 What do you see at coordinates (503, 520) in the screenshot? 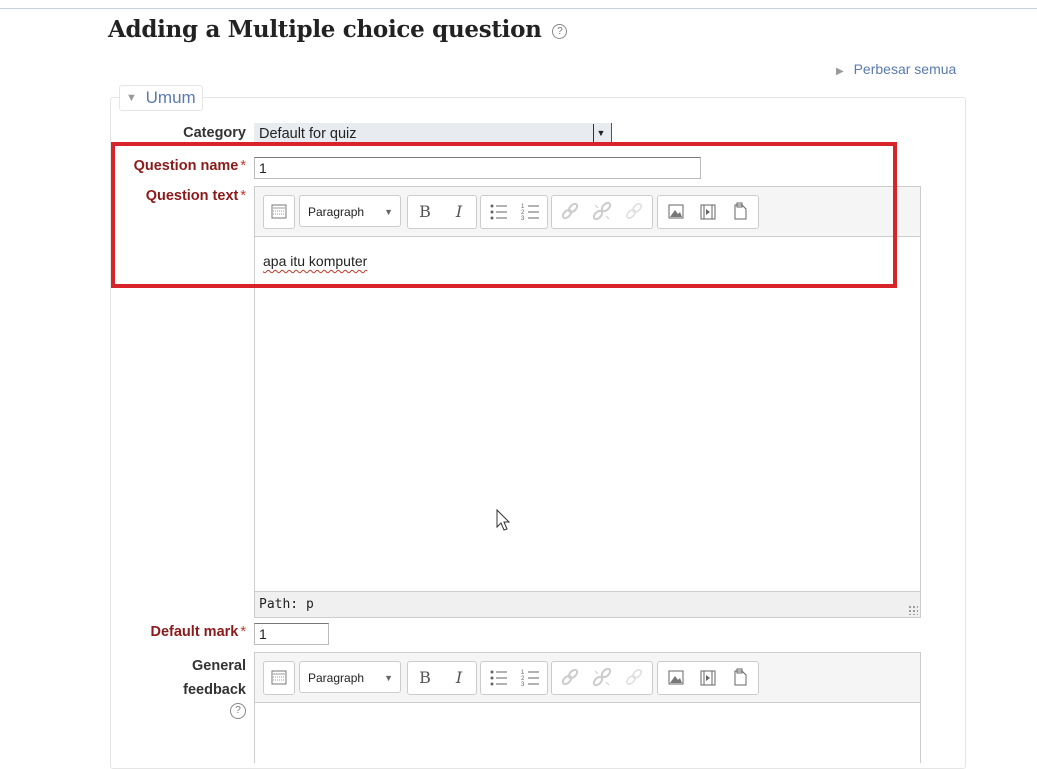
I see `mouse-cursor-icon` at bounding box center [503, 520].